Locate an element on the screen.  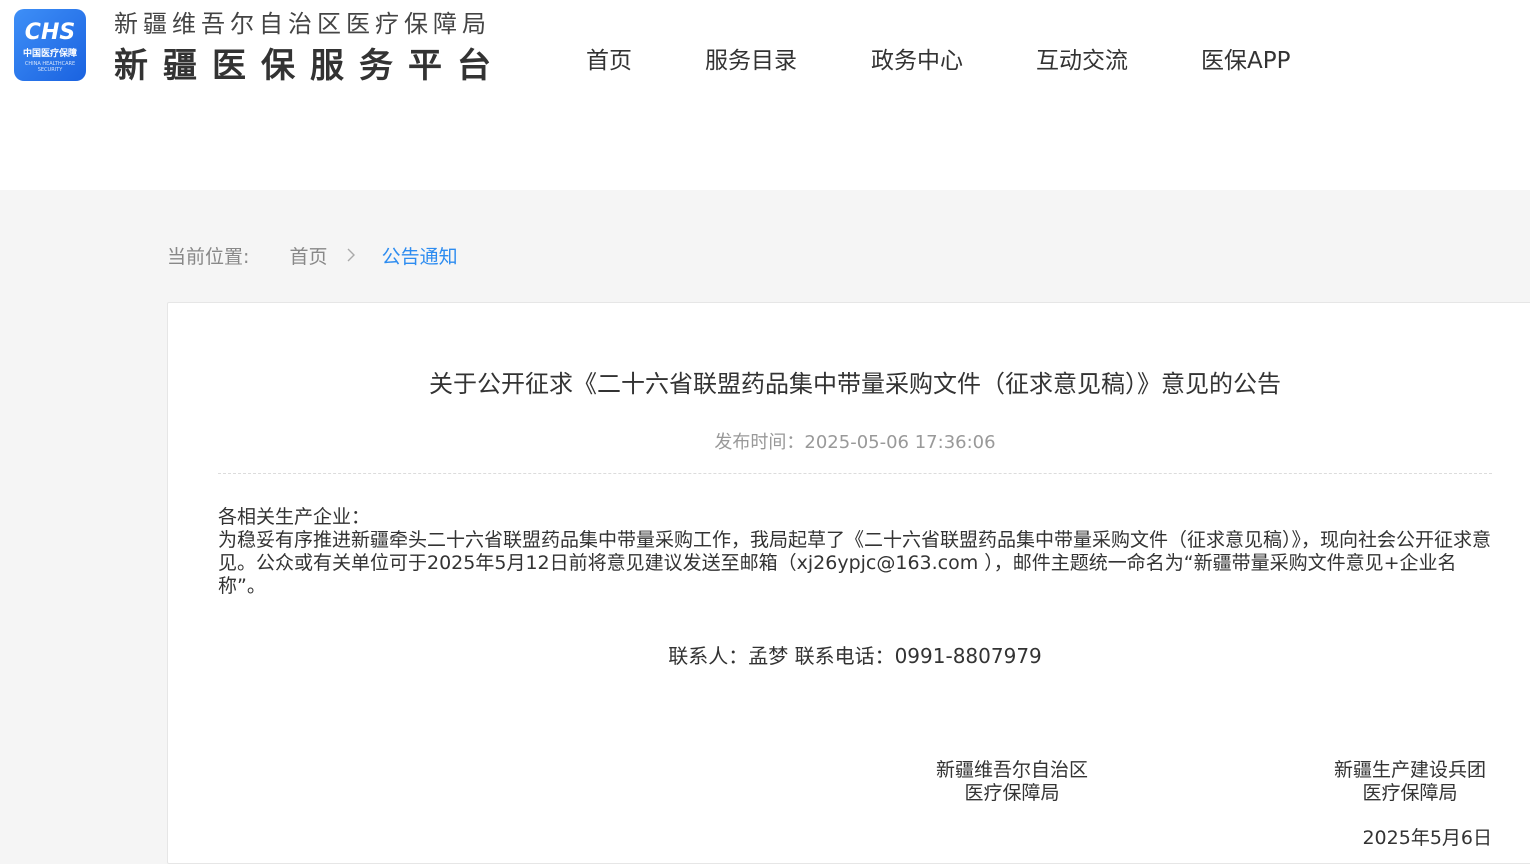
signature-line: 新疆生产建设兵团 is located at coordinates (1409, 770).